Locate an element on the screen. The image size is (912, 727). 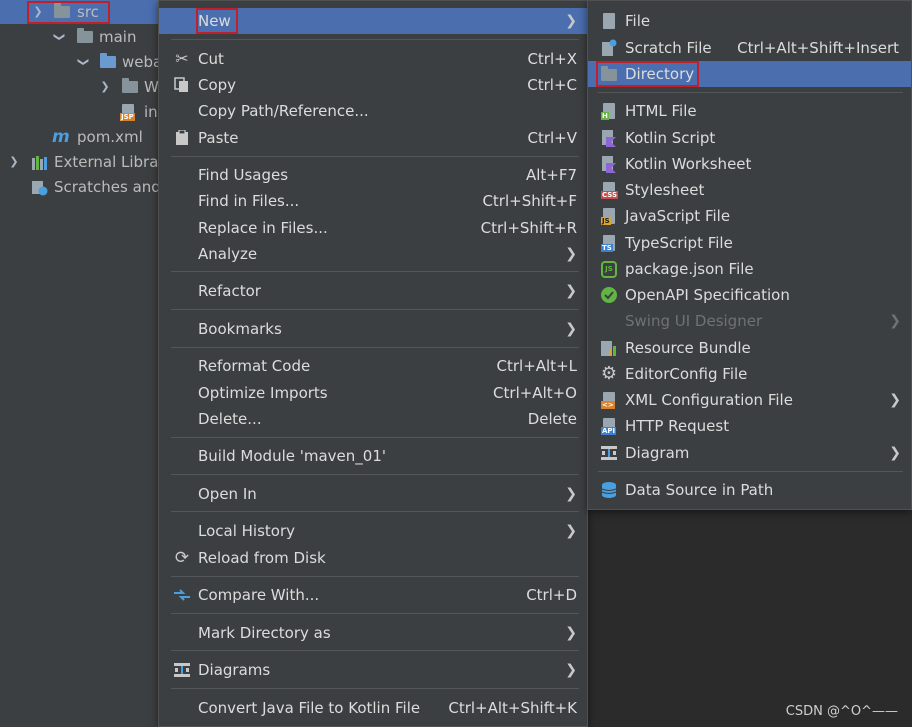
menu-item-label: Stylesheet is located at coordinates (665, 190).